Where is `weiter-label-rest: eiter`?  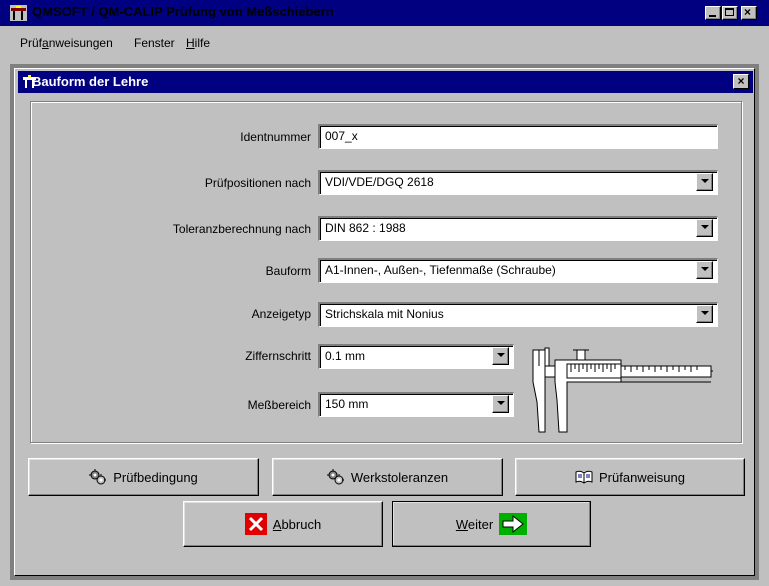
weiter-label-rest: eiter is located at coordinates (480, 524).